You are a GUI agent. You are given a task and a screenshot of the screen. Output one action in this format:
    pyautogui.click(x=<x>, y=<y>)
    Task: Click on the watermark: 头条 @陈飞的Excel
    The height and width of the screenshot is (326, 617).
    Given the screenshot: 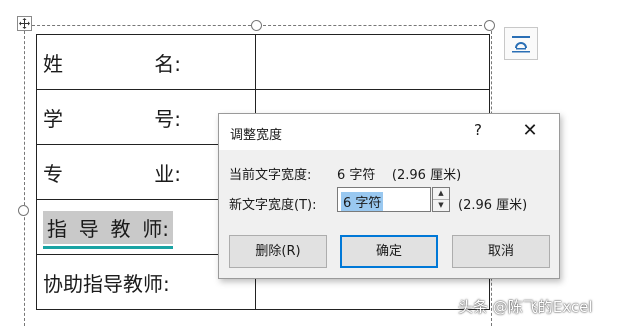 What is the action you would take?
    pyautogui.click(x=525, y=307)
    